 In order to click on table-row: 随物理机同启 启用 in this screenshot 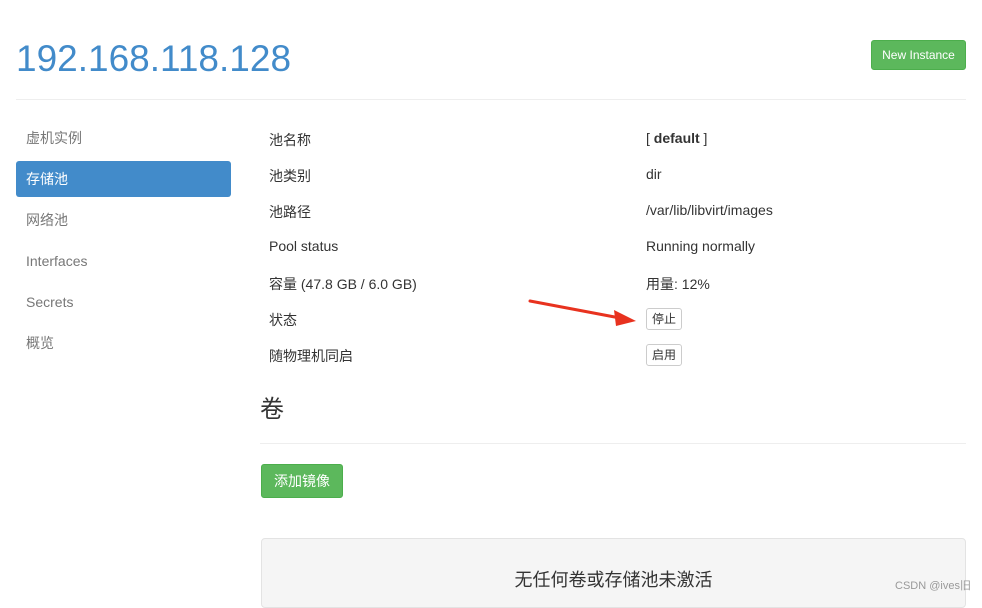, I will do `click(613, 354)`.